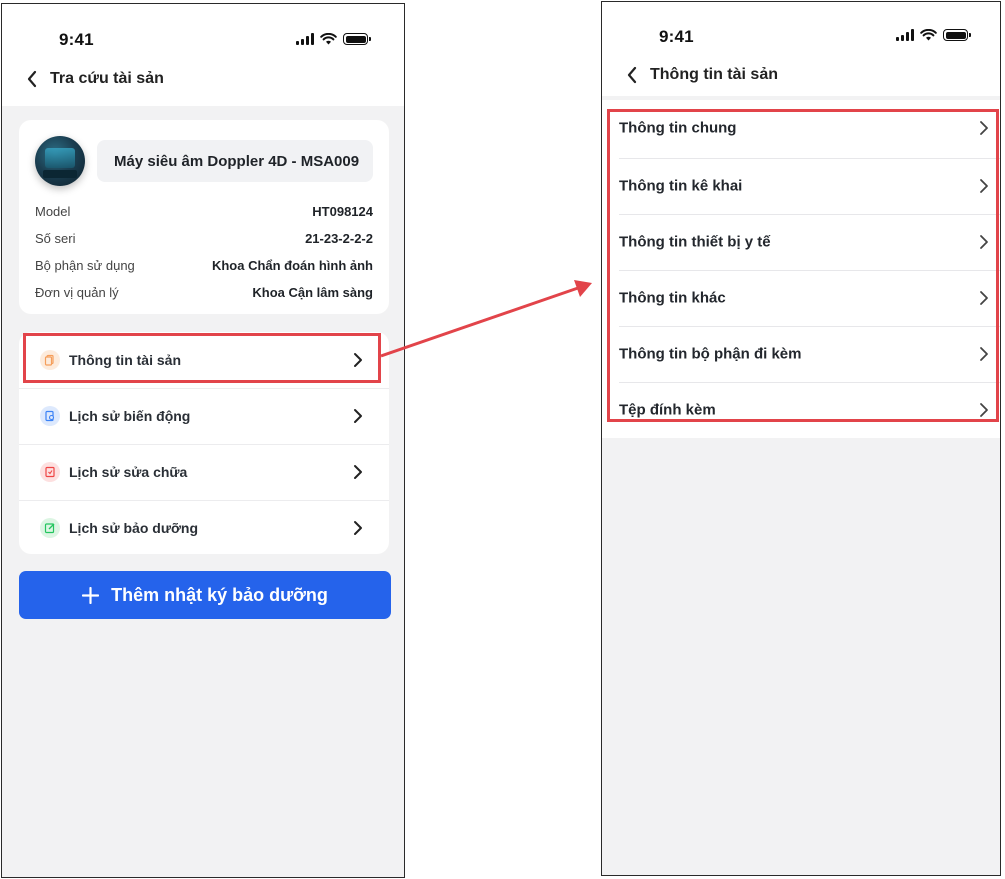  Describe the element at coordinates (204, 416) in the screenshot. I see `menu-item-change-history: Lịch sử biến động` at that location.